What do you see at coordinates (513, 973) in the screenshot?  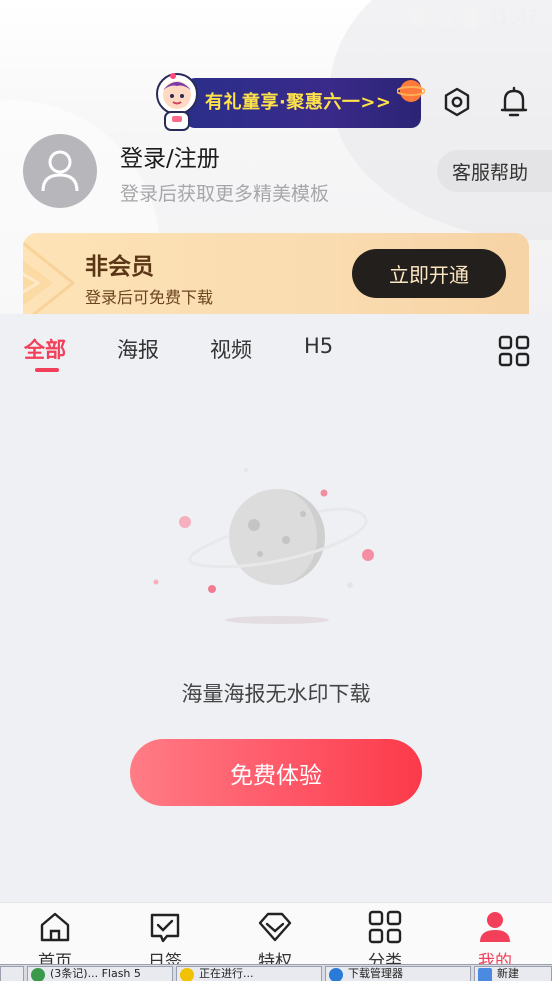 I see `taskbar-item: 新建` at bounding box center [513, 973].